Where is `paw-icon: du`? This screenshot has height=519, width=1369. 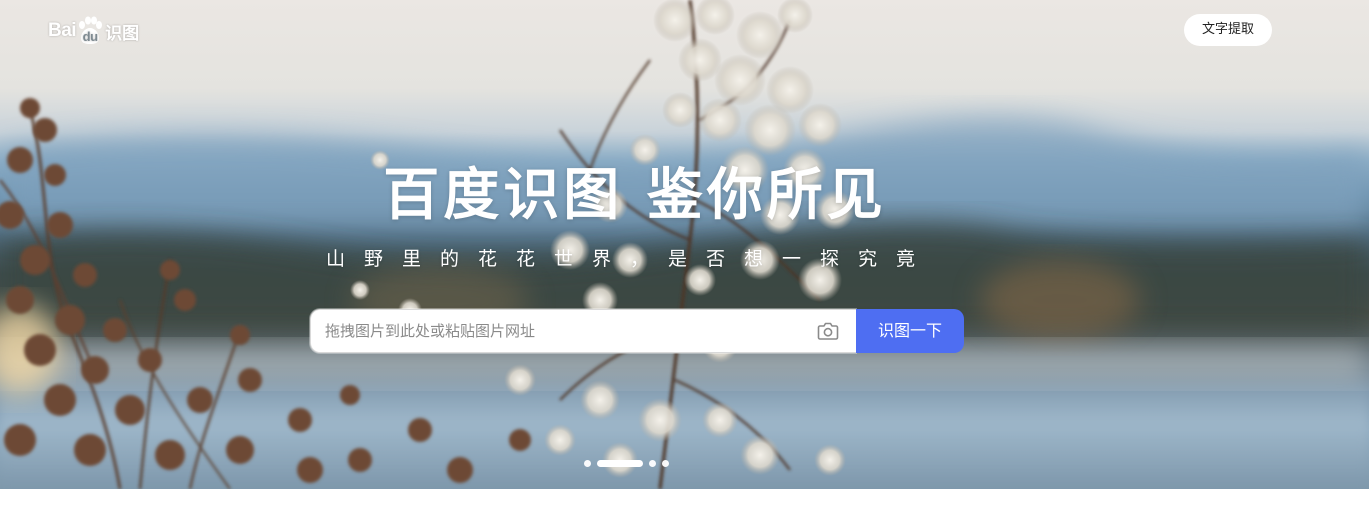
paw-icon: du is located at coordinates (90, 31).